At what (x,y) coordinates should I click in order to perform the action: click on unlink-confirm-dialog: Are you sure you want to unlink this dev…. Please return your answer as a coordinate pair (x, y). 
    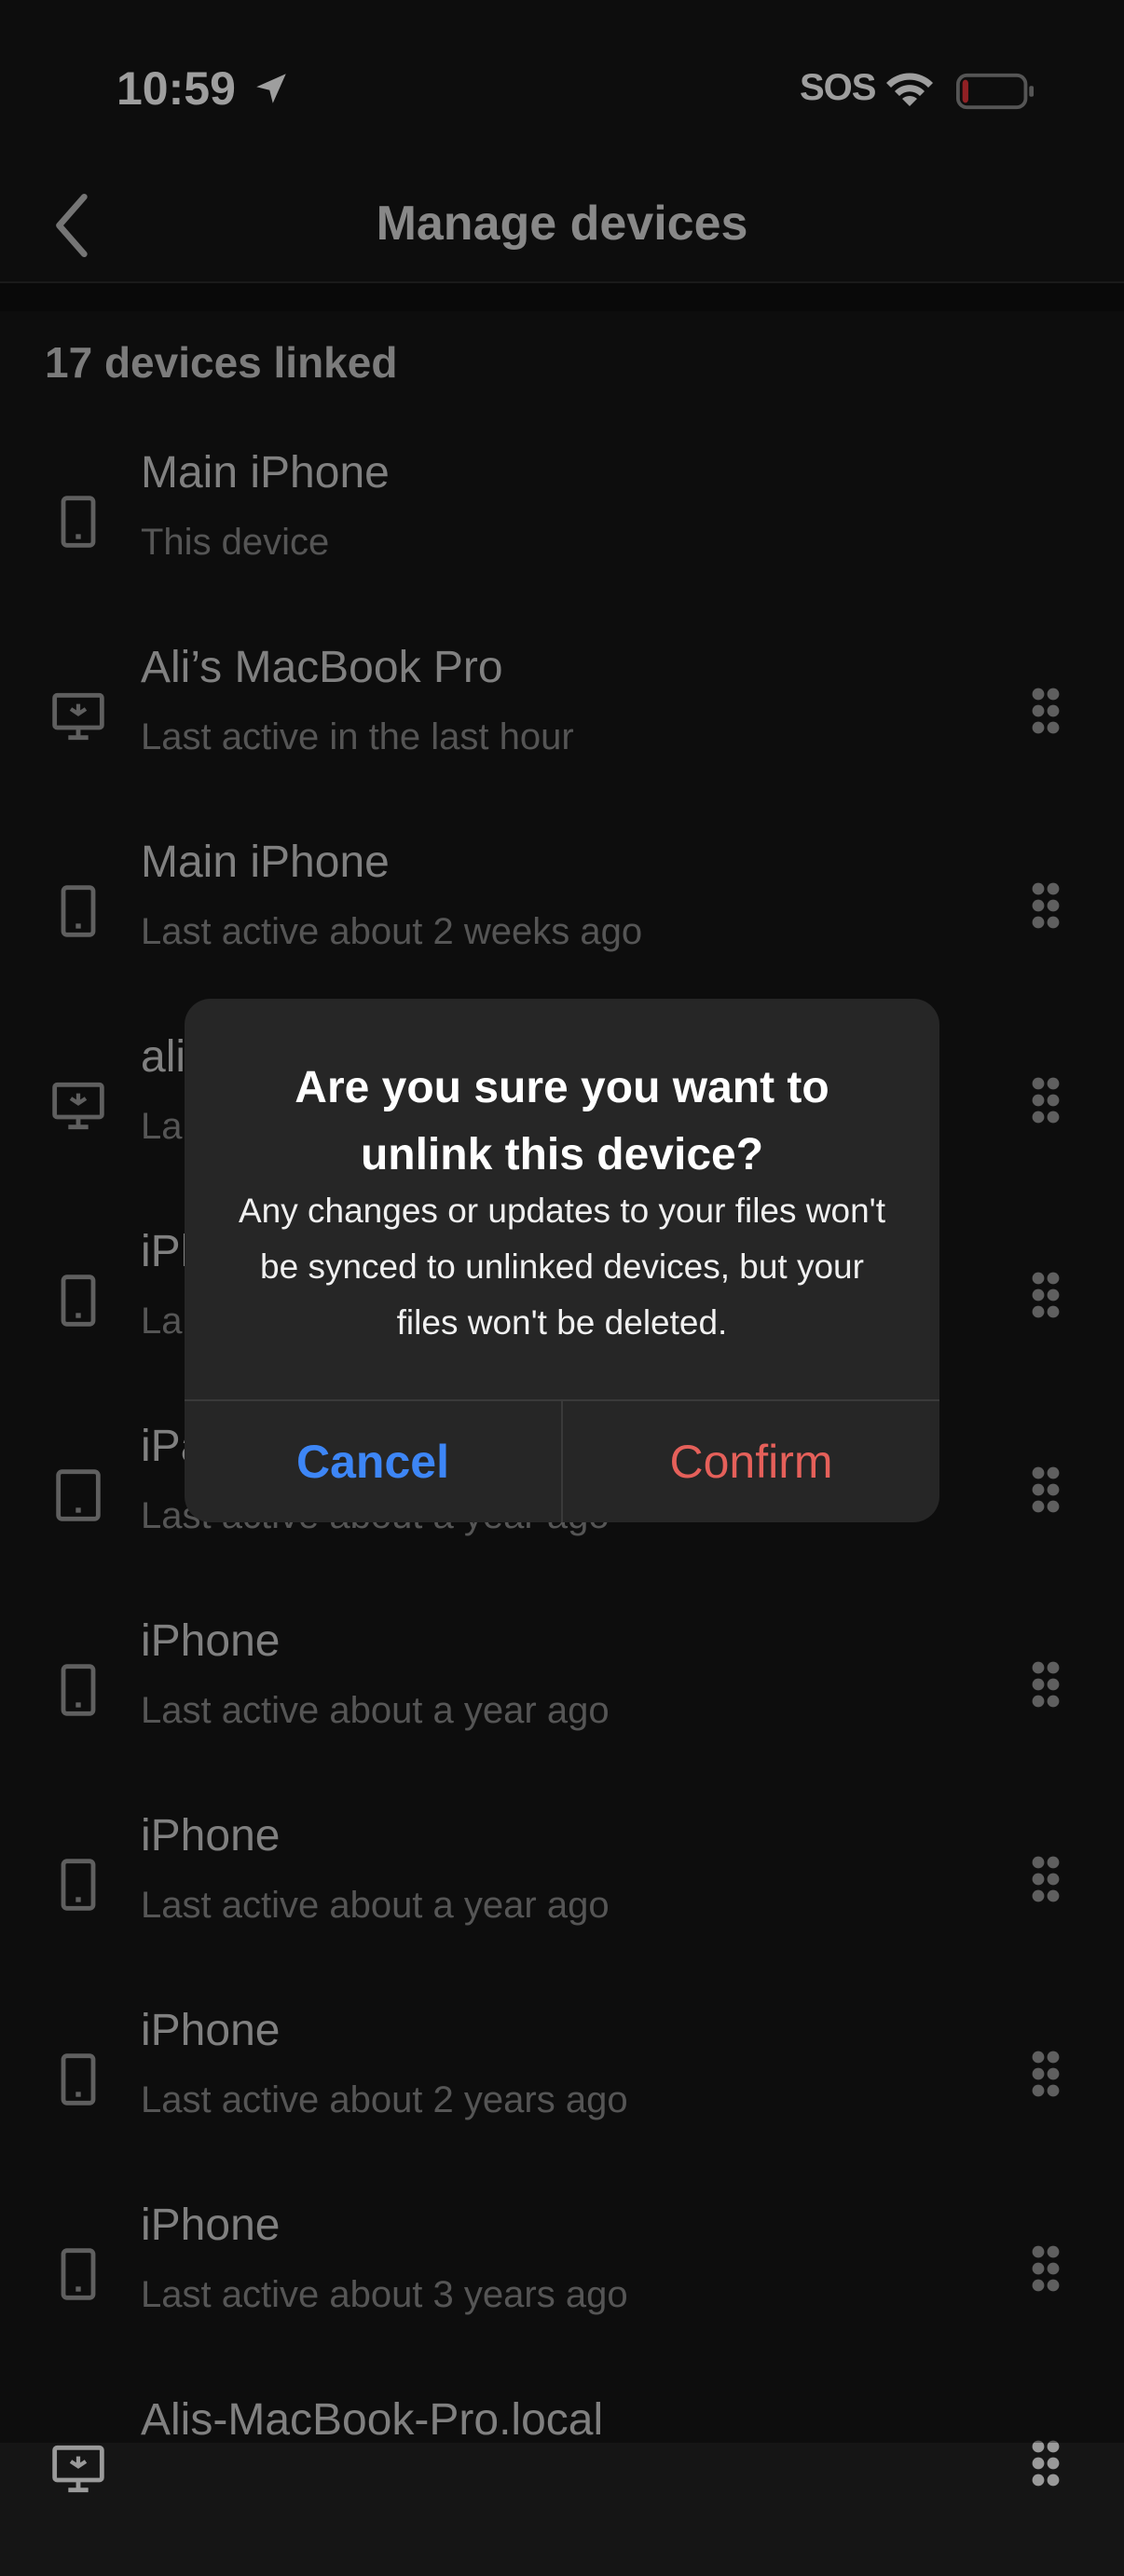
    Looking at the image, I should click on (562, 1260).